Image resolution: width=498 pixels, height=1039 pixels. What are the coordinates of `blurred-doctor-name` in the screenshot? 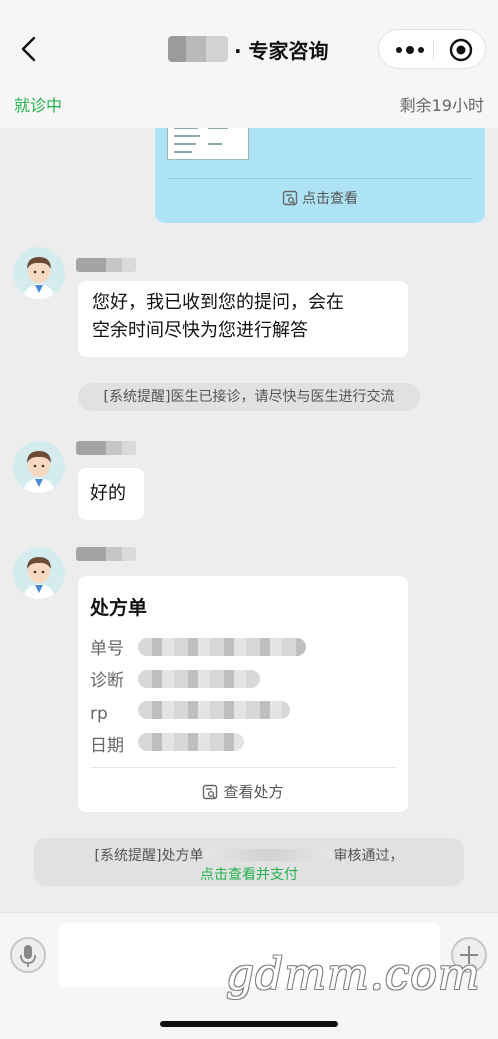 It's located at (198, 49).